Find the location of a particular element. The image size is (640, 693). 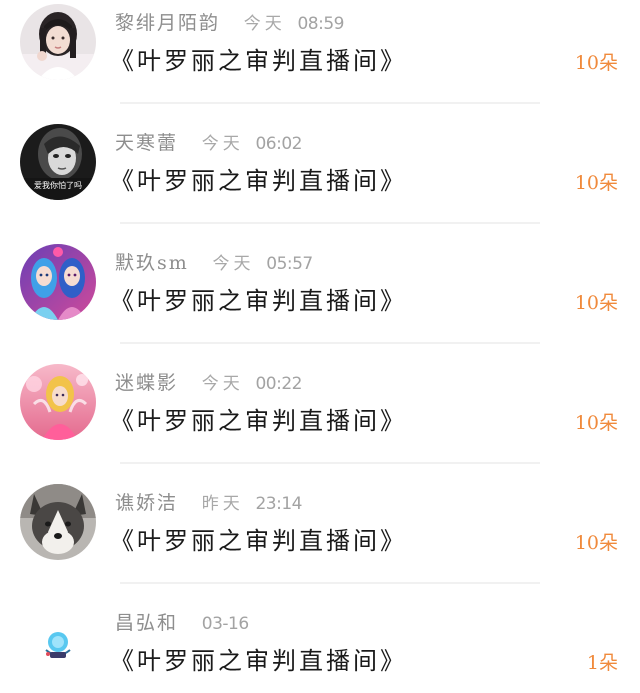

timestamp: 03-16 is located at coordinates (225, 624).